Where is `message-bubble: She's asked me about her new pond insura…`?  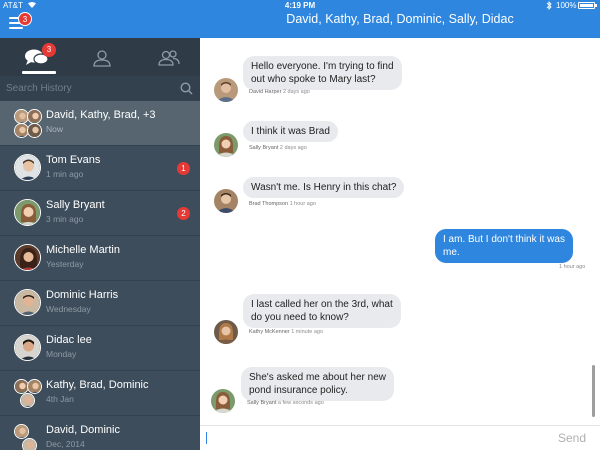 message-bubble: She's asked me about her new pond insura… is located at coordinates (317, 384).